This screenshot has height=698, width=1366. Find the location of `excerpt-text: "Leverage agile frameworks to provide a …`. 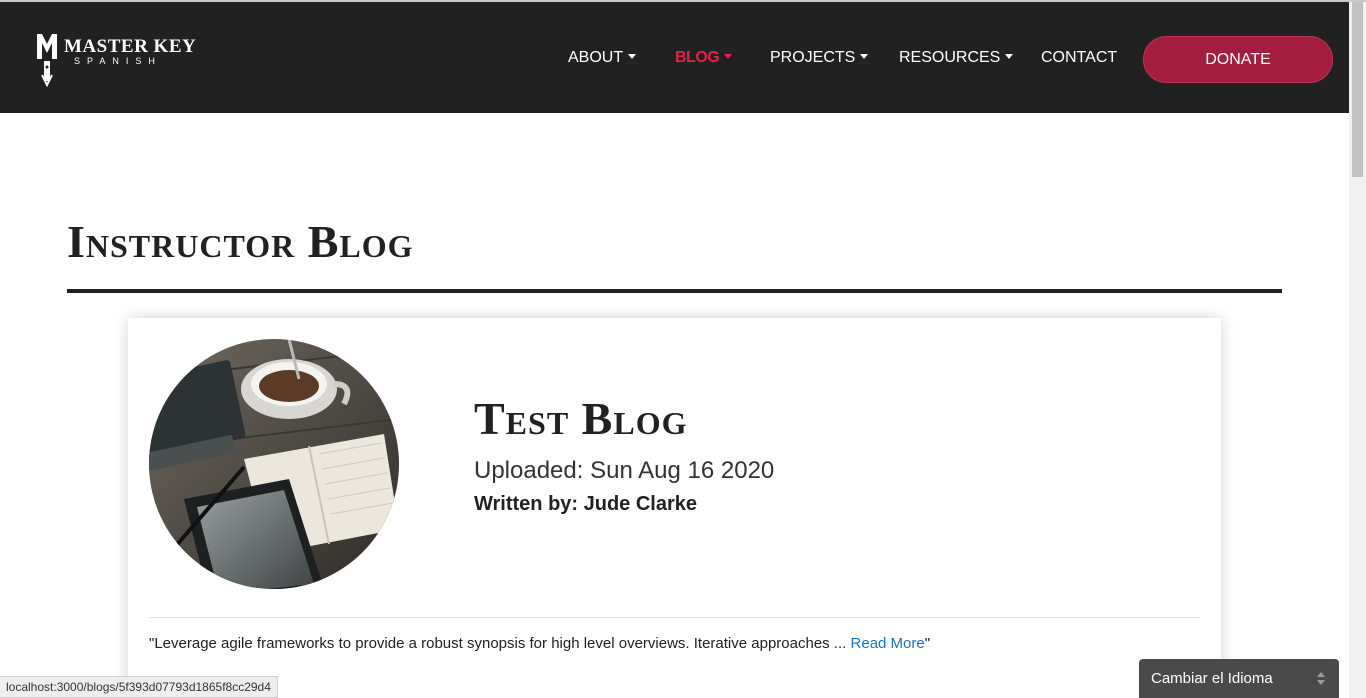

excerpt-text: "Leverage agile frameworks to provide a … is located at coordinates (500, 643).